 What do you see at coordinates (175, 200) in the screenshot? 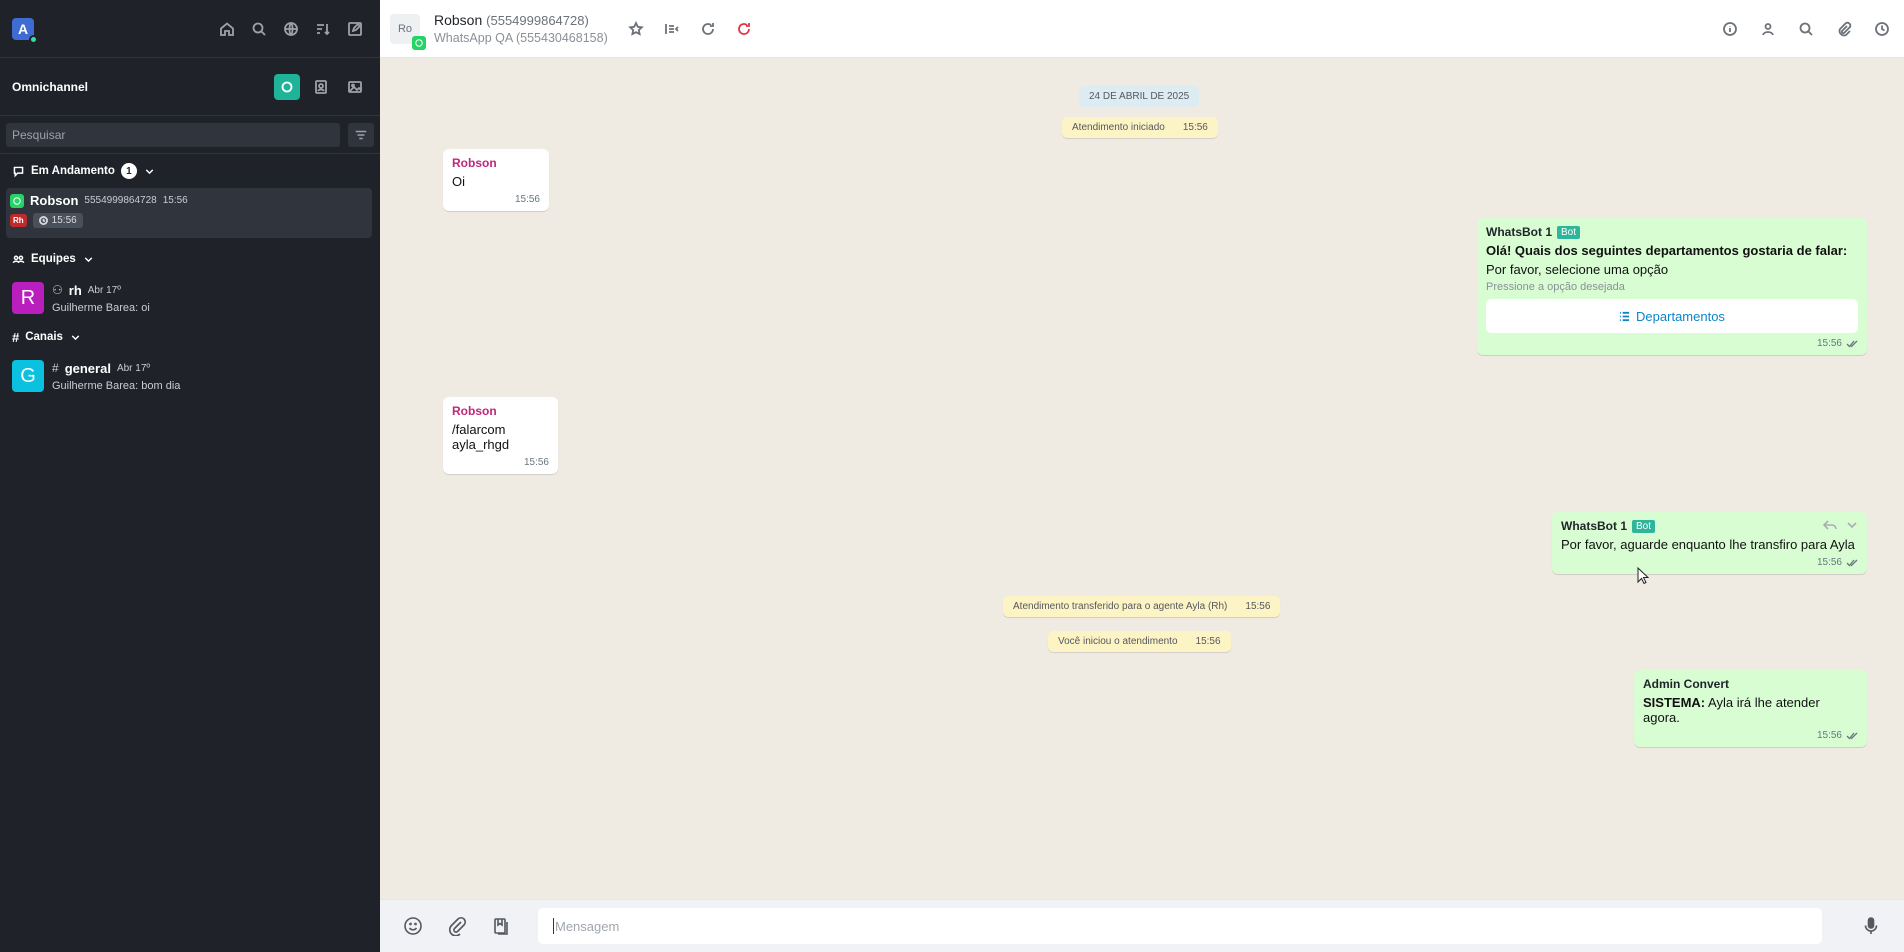
I see `chat-time: 15:56` at bounding box center [175, 200].